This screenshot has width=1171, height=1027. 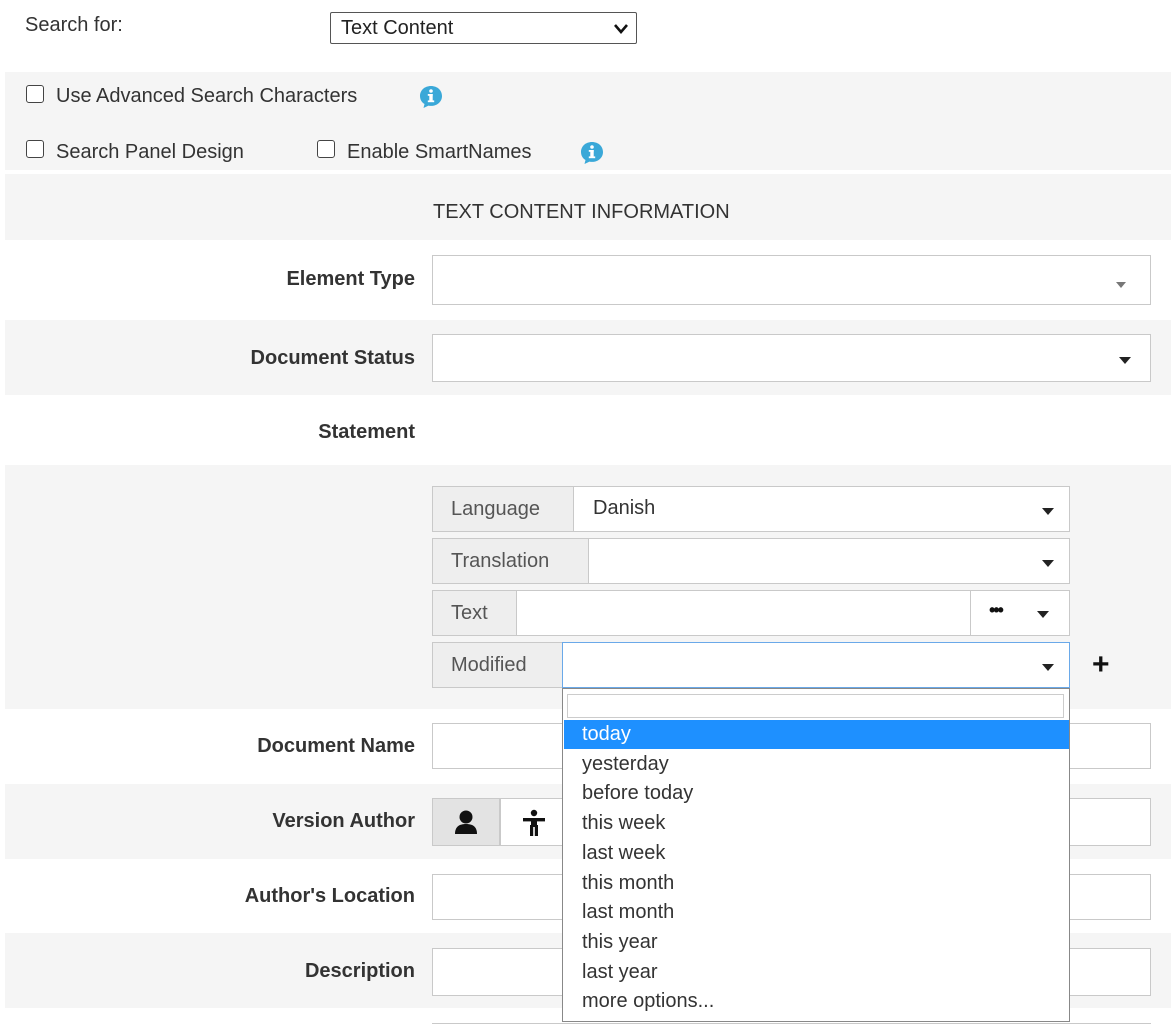 What do you see at coordinates (581, 212) in the screenshot?
I see `section-title: TEXT CONTENT INFORMATION` at bounding box center [581, 212].